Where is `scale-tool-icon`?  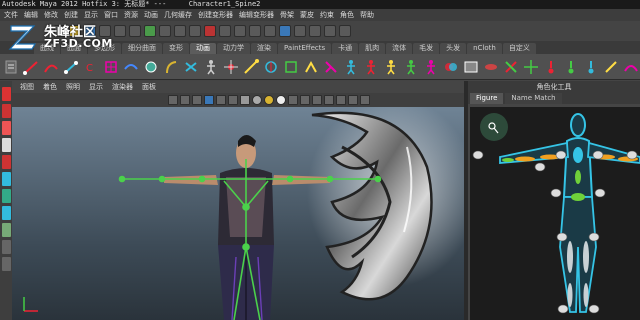
scale-tool-icon is located at coordinates (6, 179).